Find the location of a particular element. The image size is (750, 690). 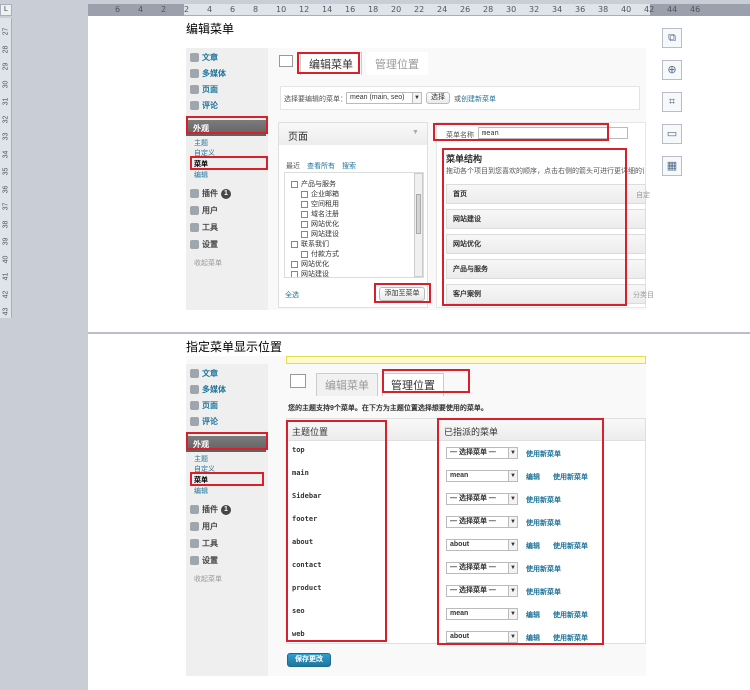

page-checkbox-item: 产品与服务 is located at coordinates (313, 184).